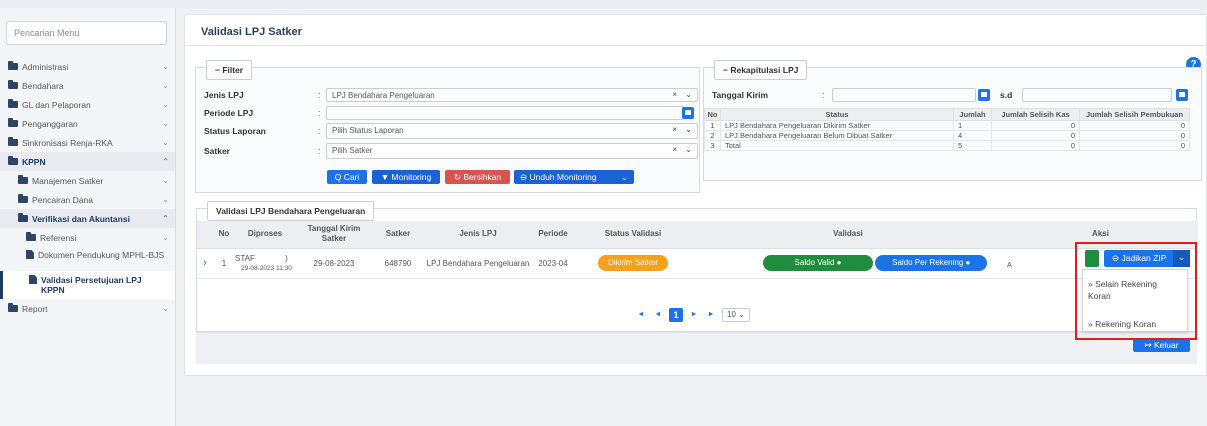 Image resolution: width=1207 pixels, height=426 pixels. I want to click on rekap-legend: − Rekapitulasi LPJ, so click(761, 70).